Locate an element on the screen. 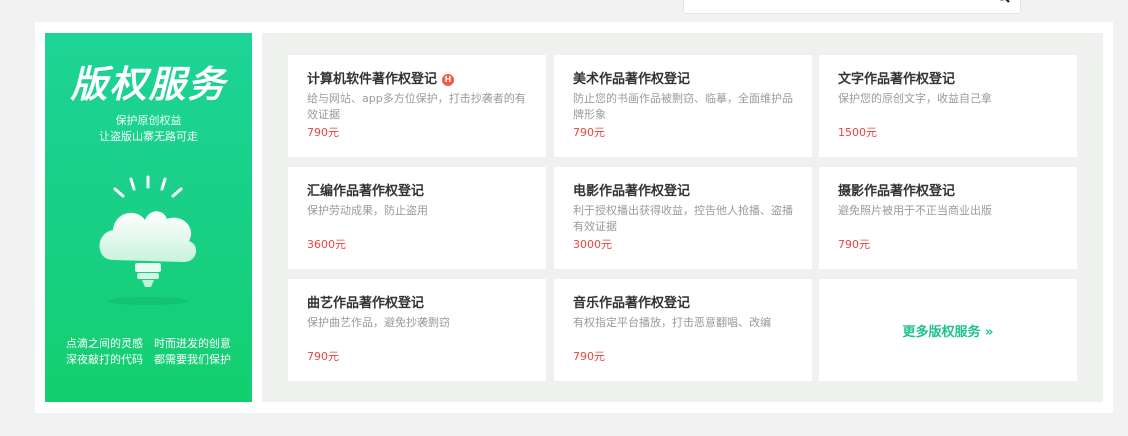  service-price: 3600元 is located at coordinates (326, 244).